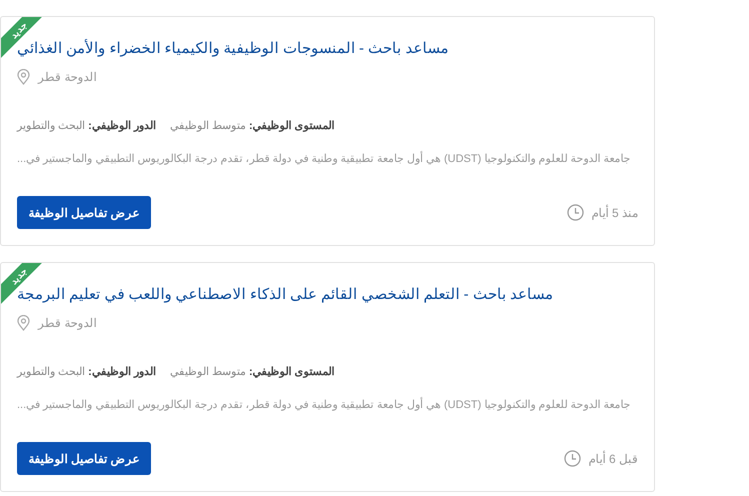 This screenshot has width=749, height=496. What do you see at coordinates (613, 459) in the screenshot?
I see `posted-time: قبل 6 أيام` at bounding box center [613, 459].